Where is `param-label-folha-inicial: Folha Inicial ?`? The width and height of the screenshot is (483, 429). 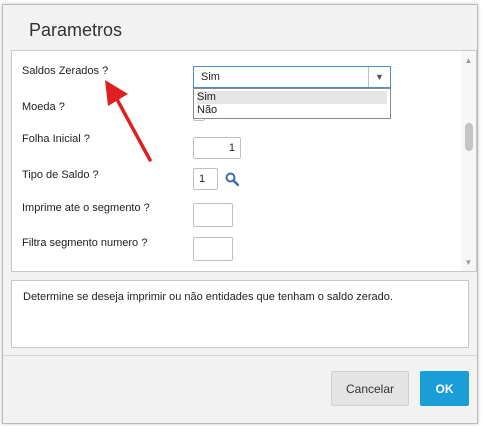 param-label-folha-inicial: Folha Inicial ? is located at coordinates (56, 139).